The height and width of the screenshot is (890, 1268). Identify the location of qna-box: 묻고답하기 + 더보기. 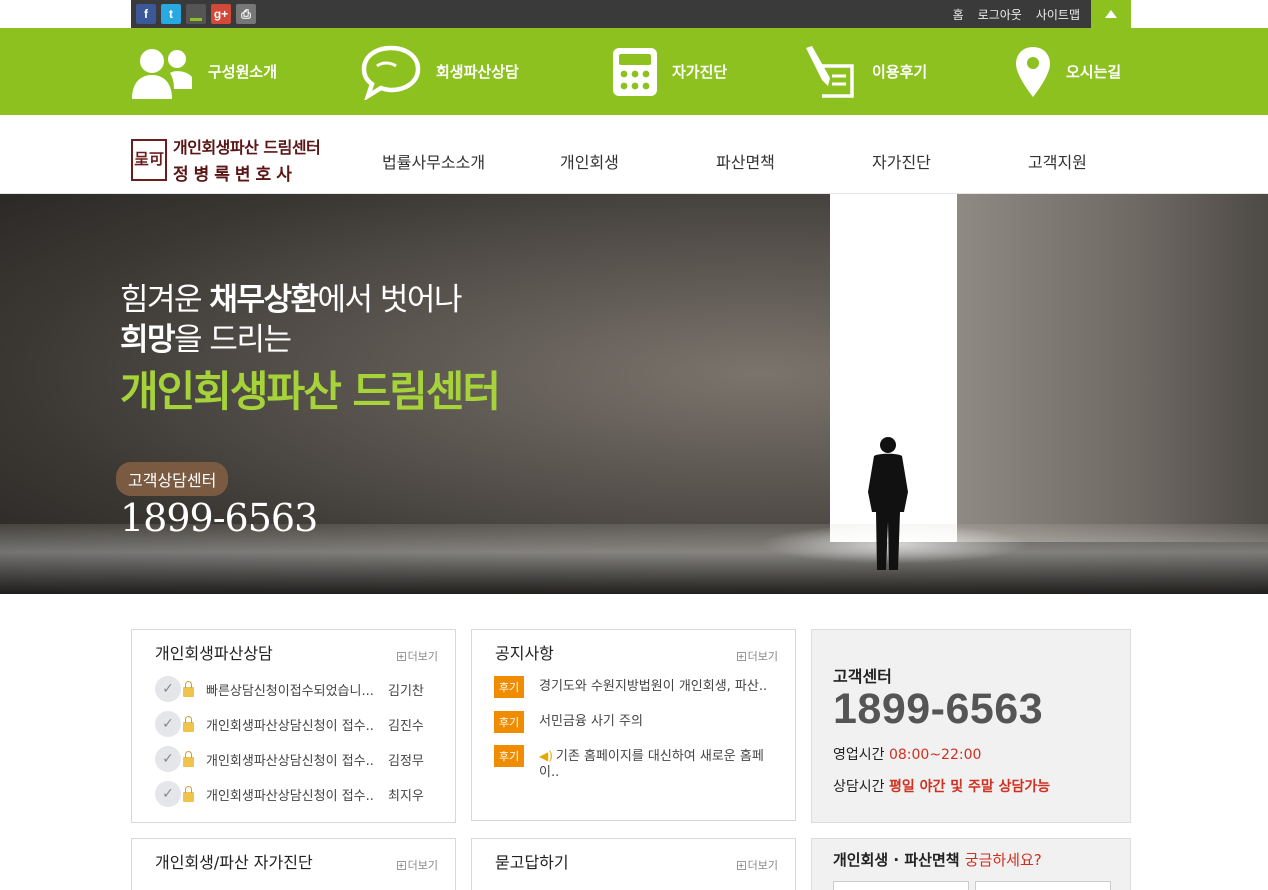
(633, 864).